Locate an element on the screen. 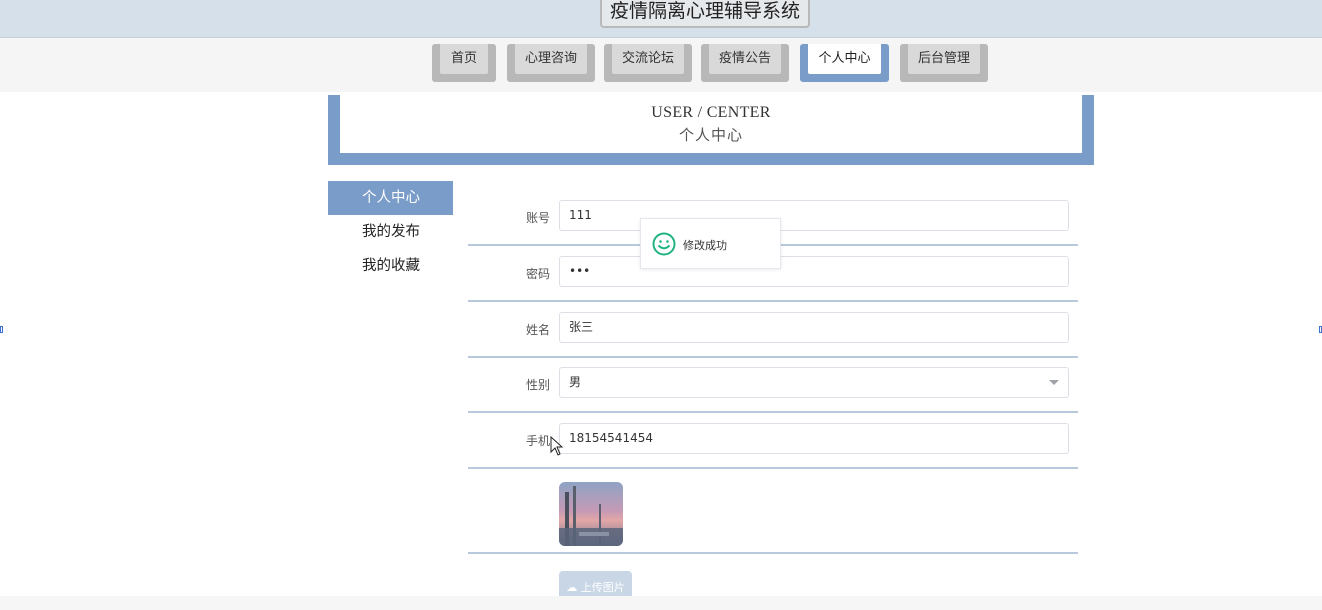 This screenshot has width=1322, height=610. nav-home: 首页 is located at coordinates (464, 63).